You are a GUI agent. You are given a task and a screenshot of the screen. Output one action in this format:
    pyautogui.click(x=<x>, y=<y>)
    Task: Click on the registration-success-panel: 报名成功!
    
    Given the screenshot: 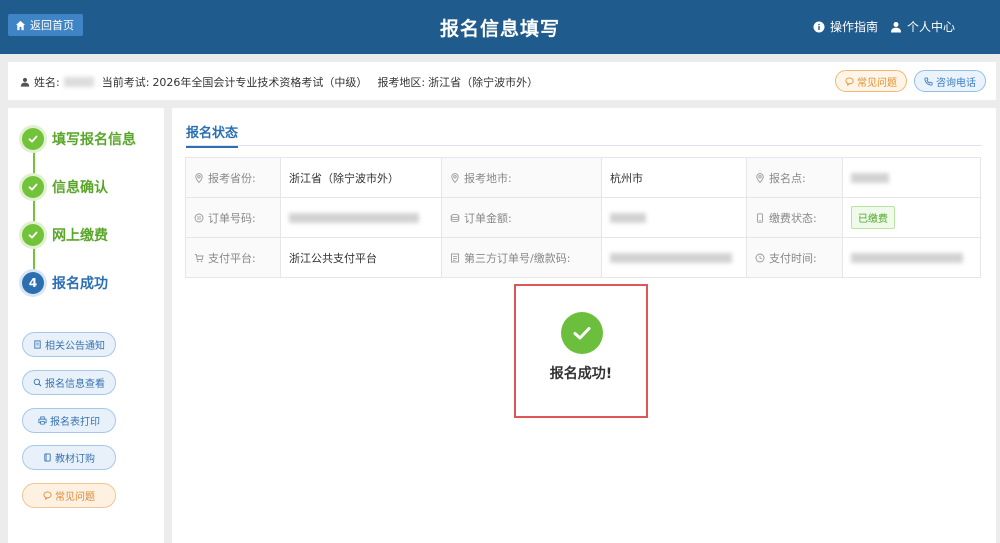 What is the action you would take?
    pyautogui.click(x=581, y=351)
    